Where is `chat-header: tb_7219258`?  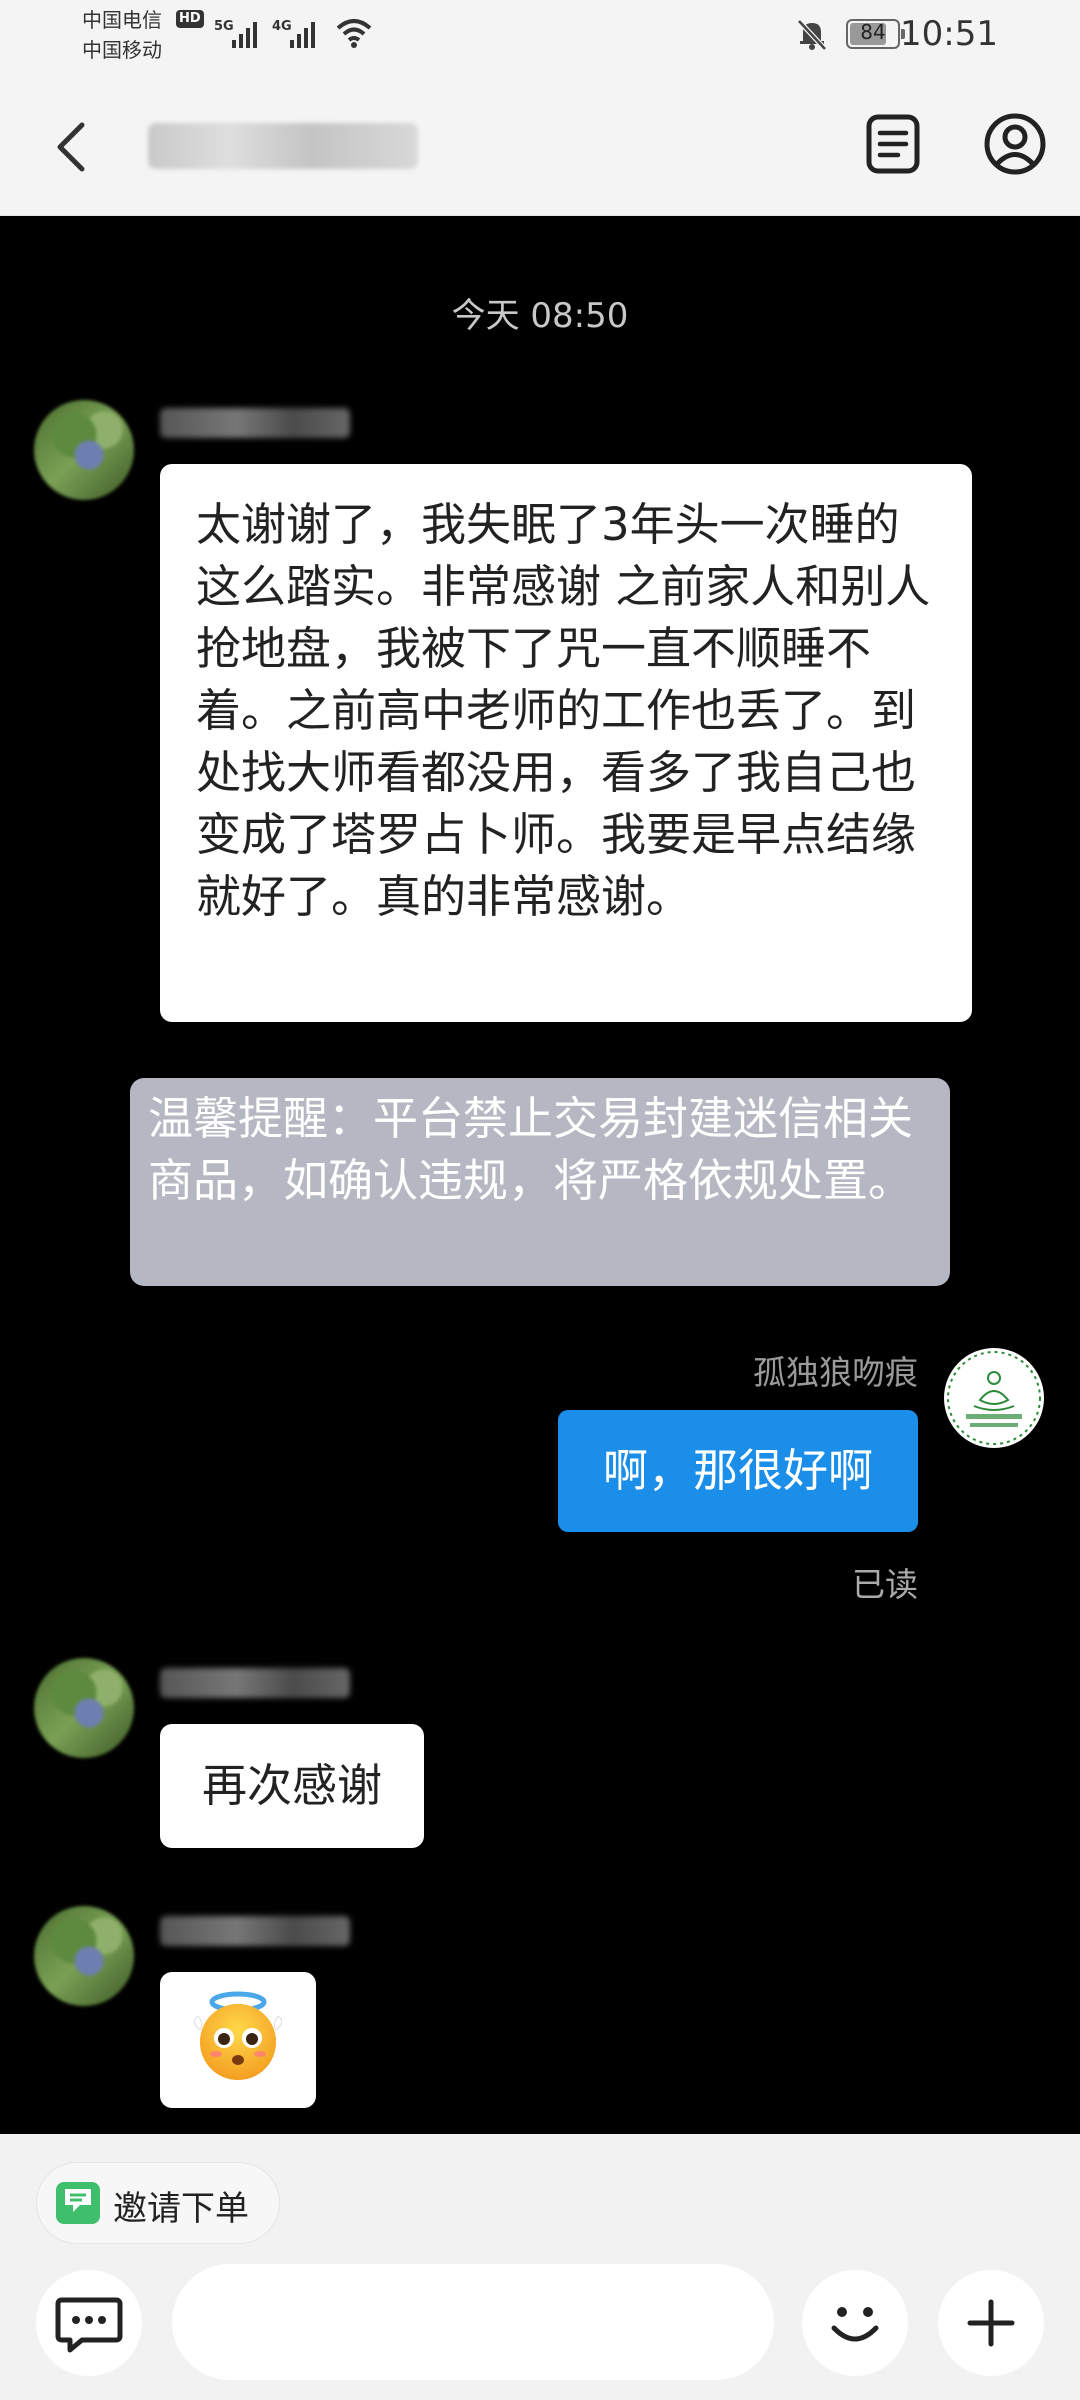
chat-header: tb_7219258 is located at coordinates (540, 145).